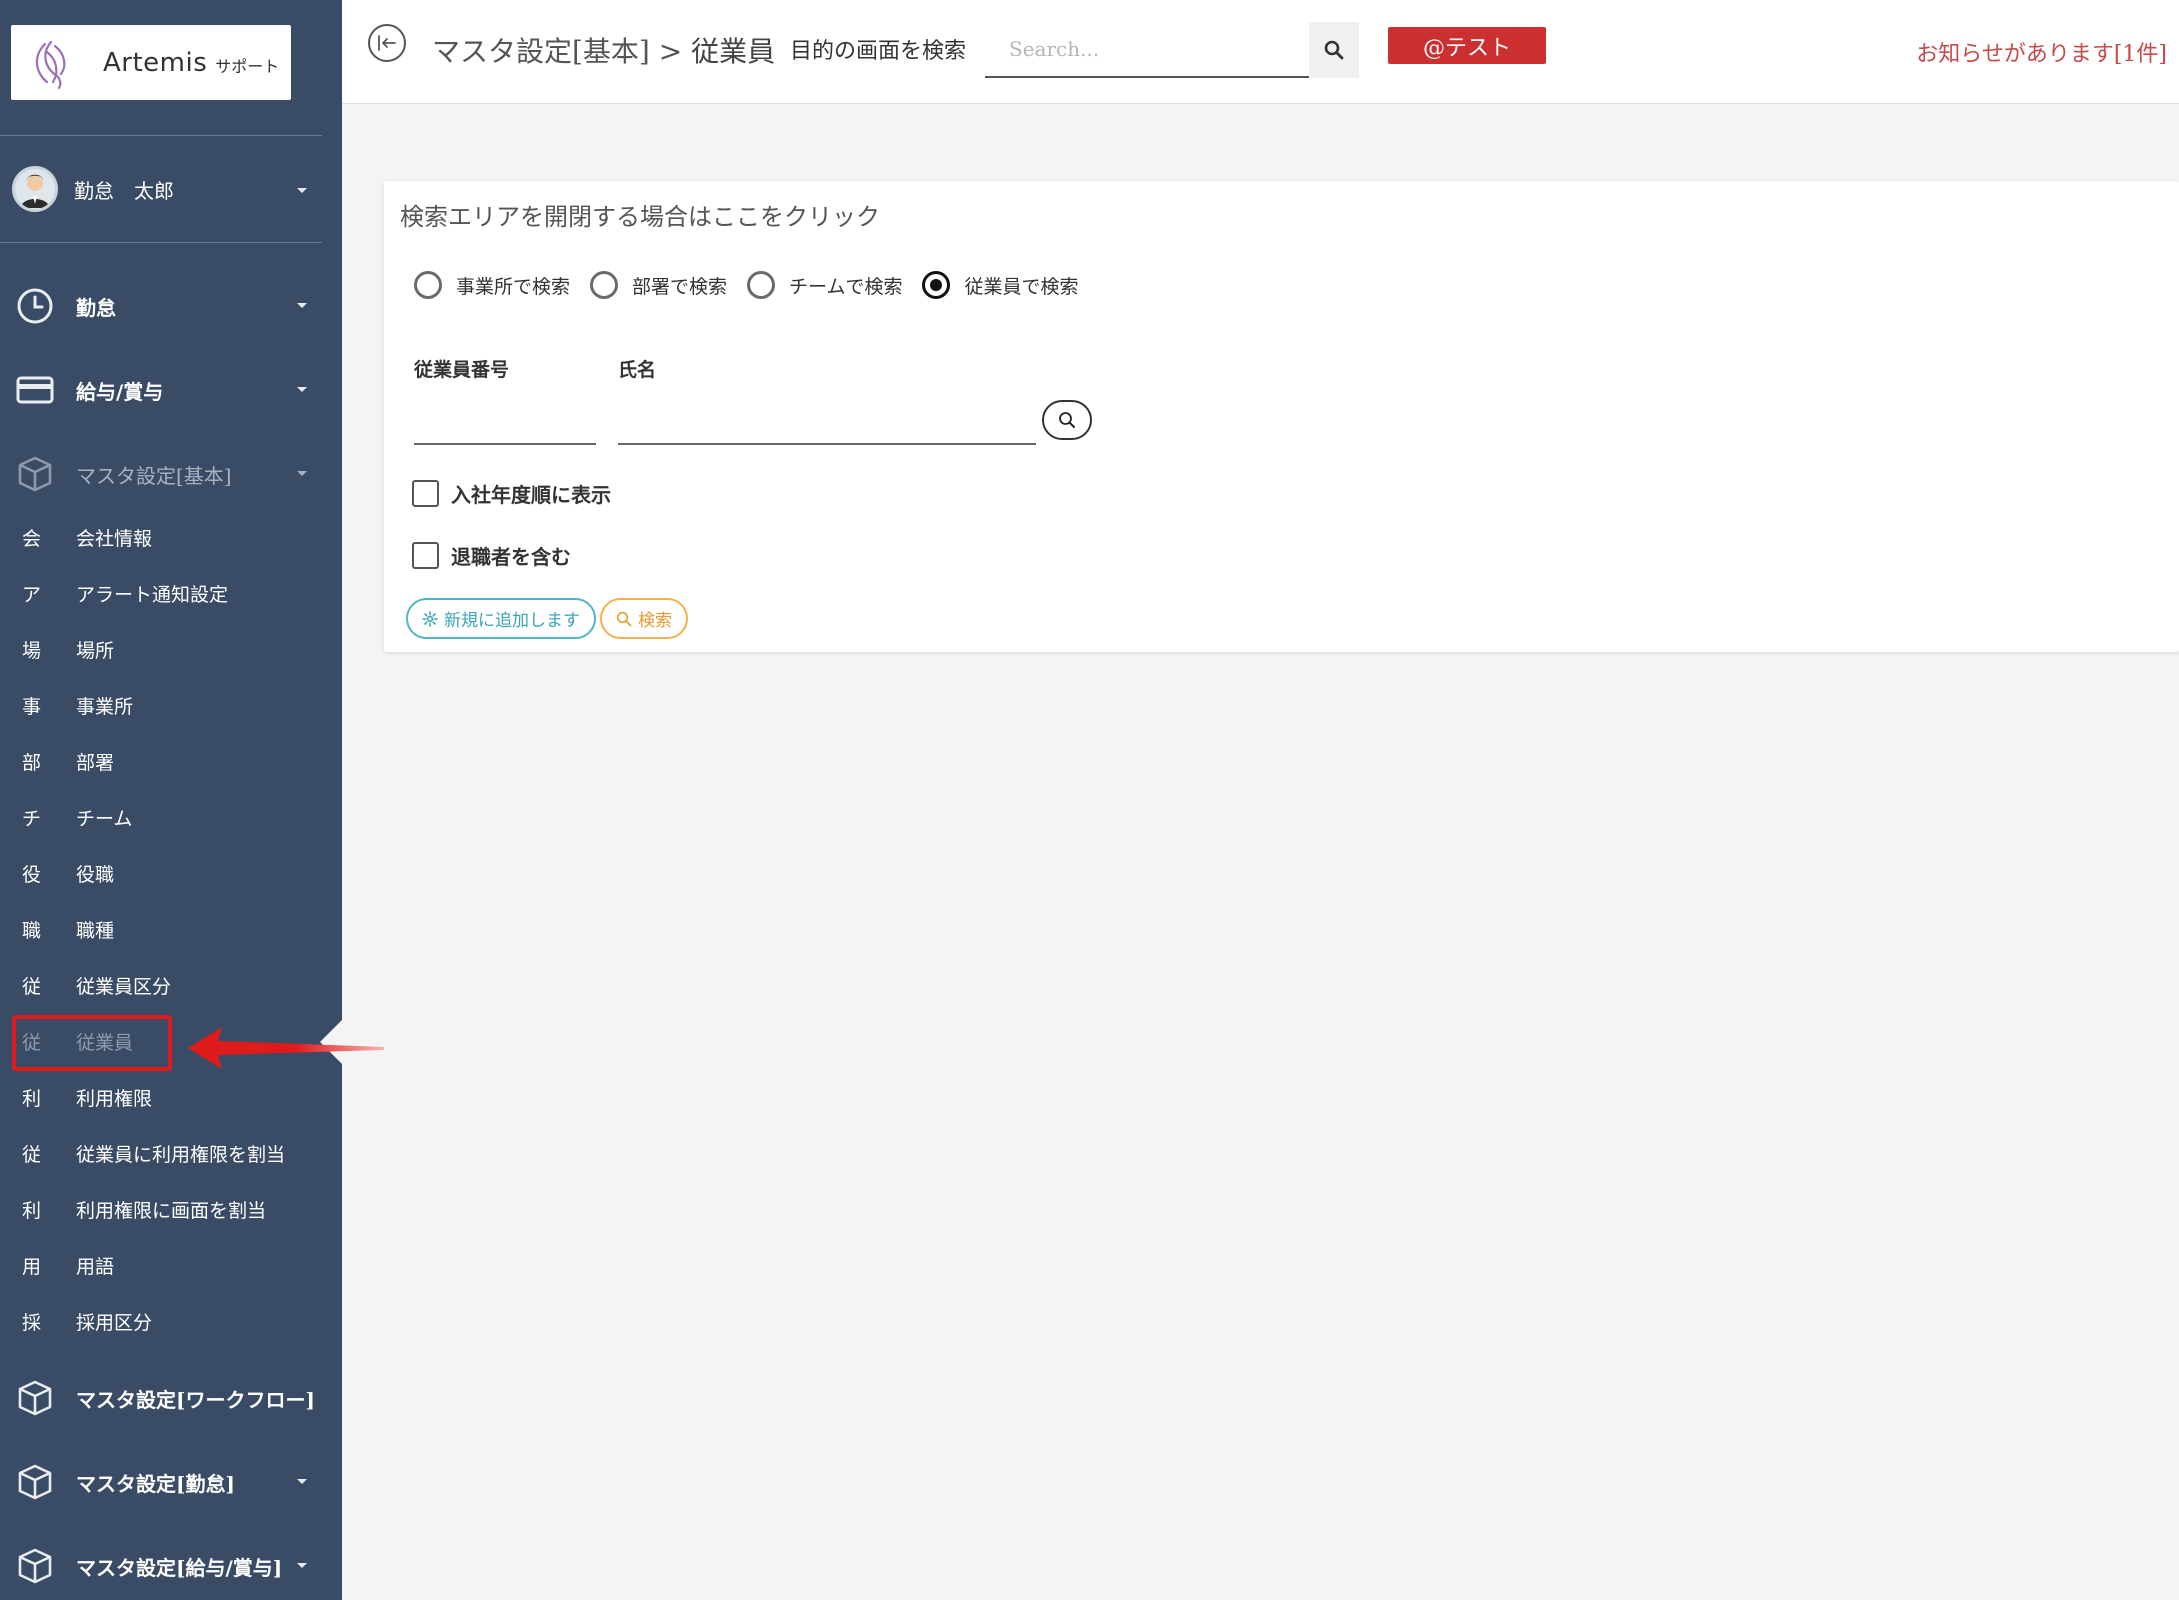  I want to click on sidebar-item-hiring-category: 採 採用区分, so click(171, 1321).